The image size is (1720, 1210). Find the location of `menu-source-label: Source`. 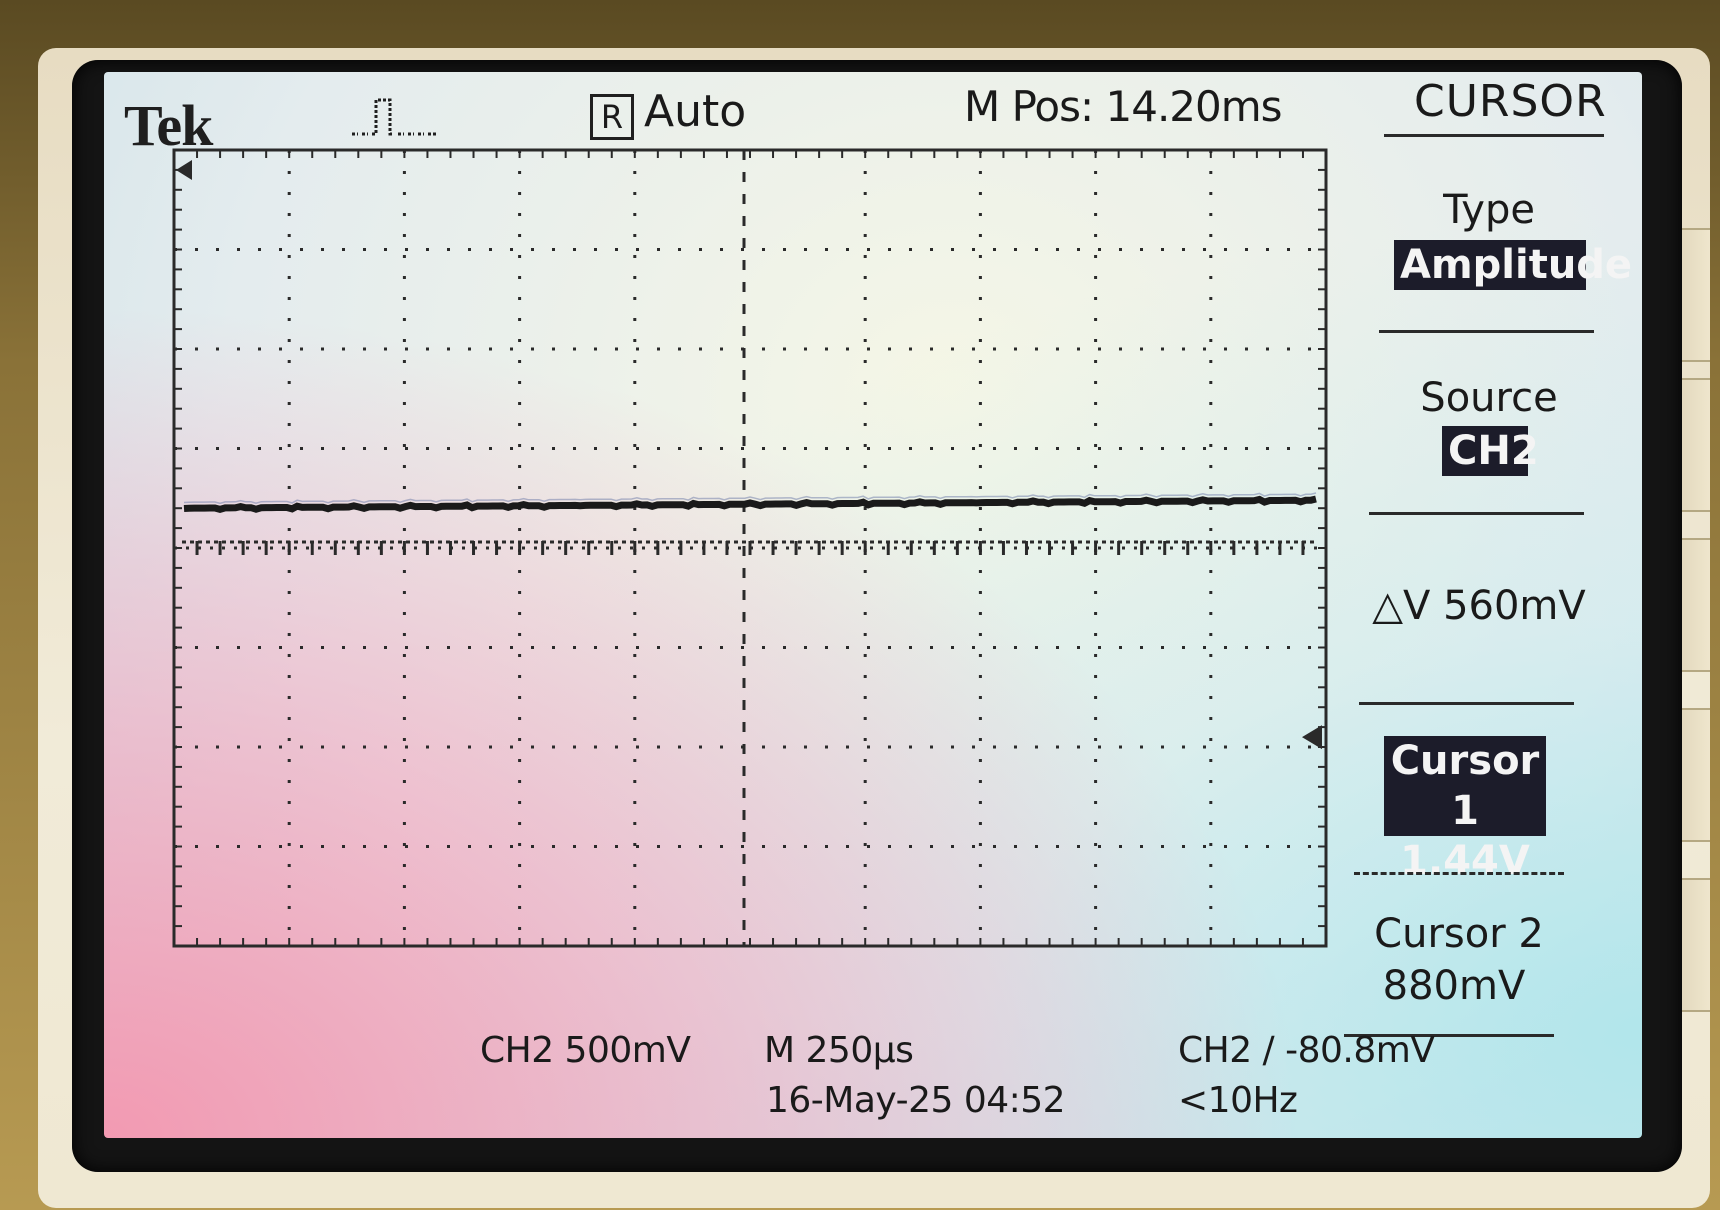

menu-source-label: Source is located at coordinates (1489, 398).